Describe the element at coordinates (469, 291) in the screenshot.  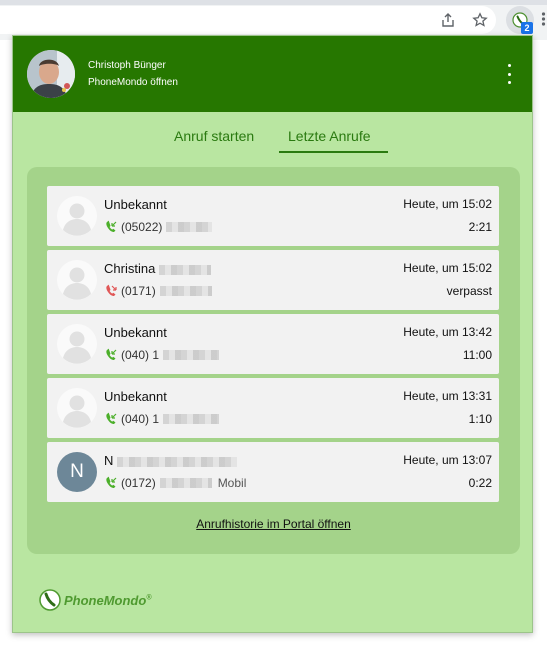
I see `call-status: verpasst` at that location.